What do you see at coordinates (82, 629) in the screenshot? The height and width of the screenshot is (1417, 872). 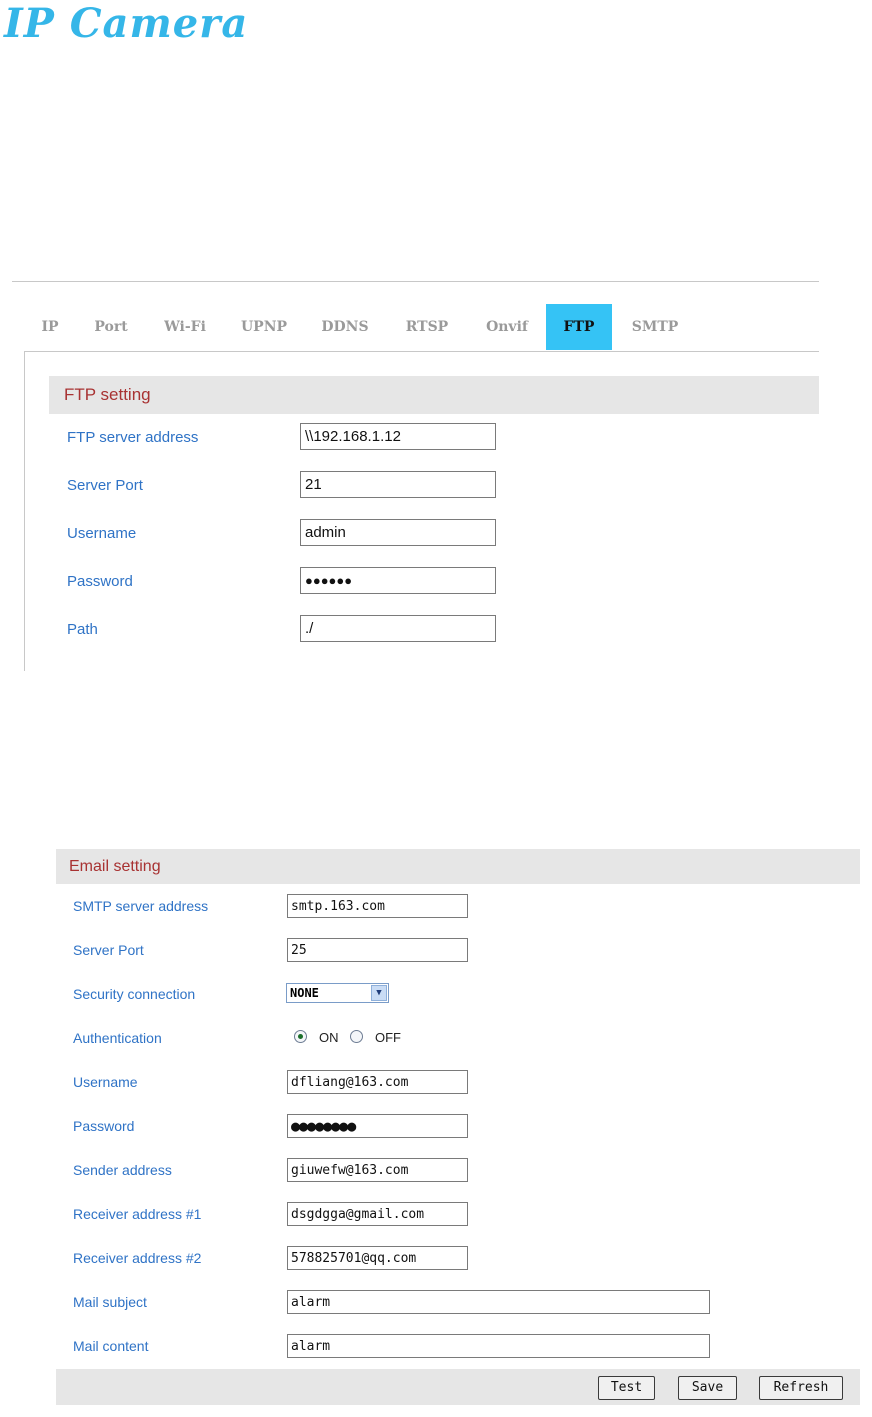 I see `ftp-path-label: Path` at bounding box center [82, 629].